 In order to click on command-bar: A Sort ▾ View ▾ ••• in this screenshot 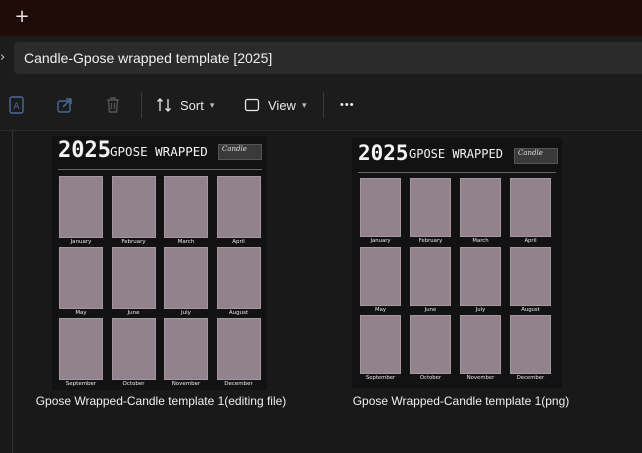, I will do `click(321, 105)`.